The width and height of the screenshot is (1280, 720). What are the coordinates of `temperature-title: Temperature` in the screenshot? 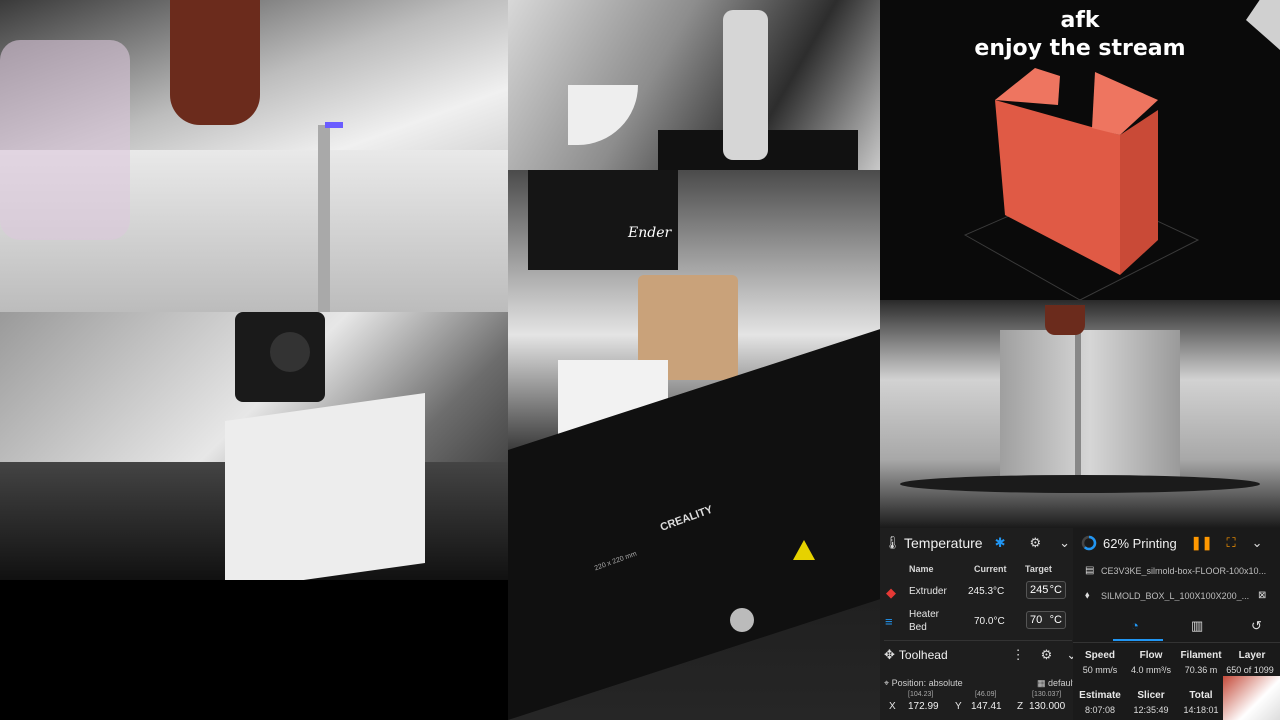 It's located at (943, 543).